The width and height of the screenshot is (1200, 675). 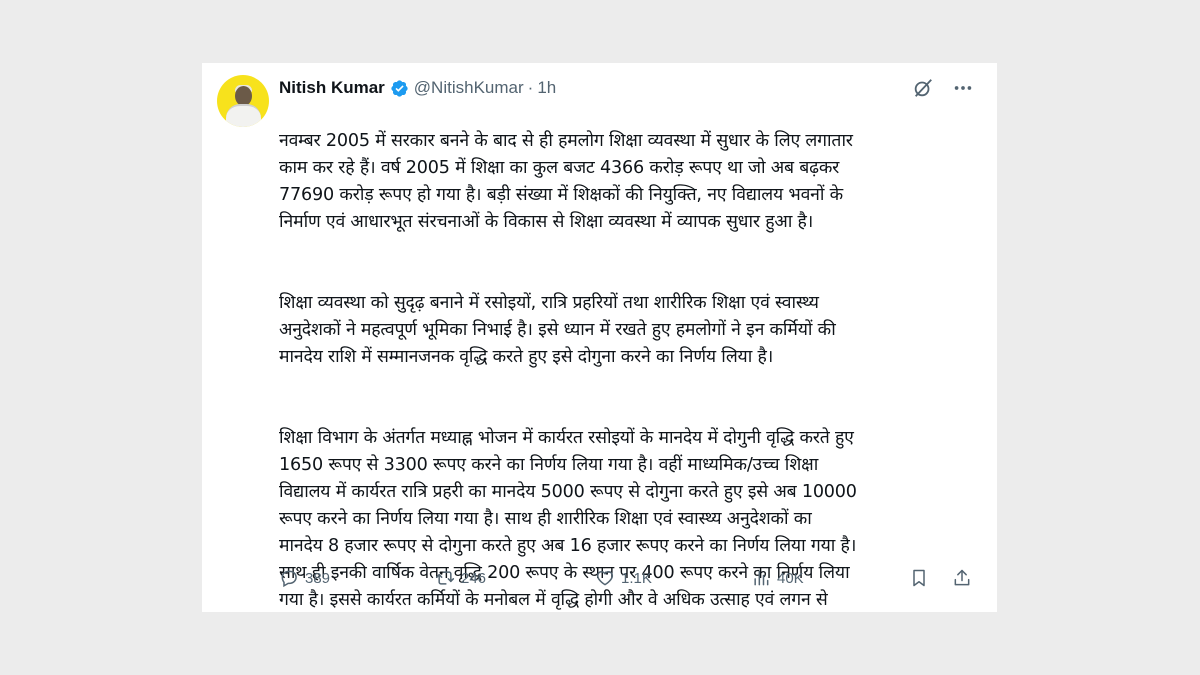 What do you see at coordinates (243, 115) in the screenshot?
I see `avatar-body` at bounding box center [243, 115].